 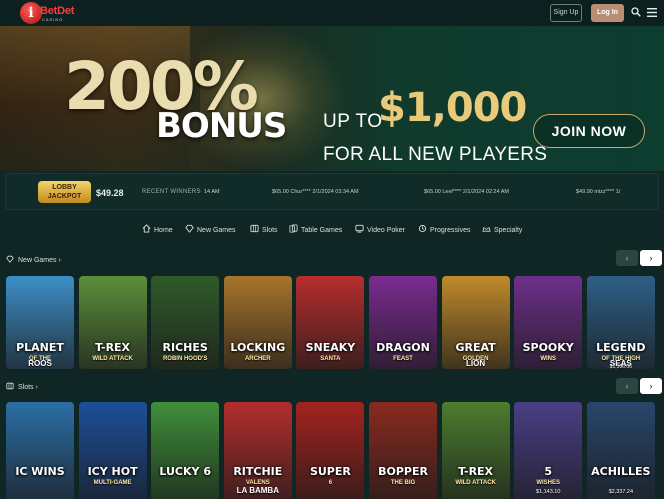 I want to click on game-jackpot-amount: $1,143.10, so click(x=548, y=492).